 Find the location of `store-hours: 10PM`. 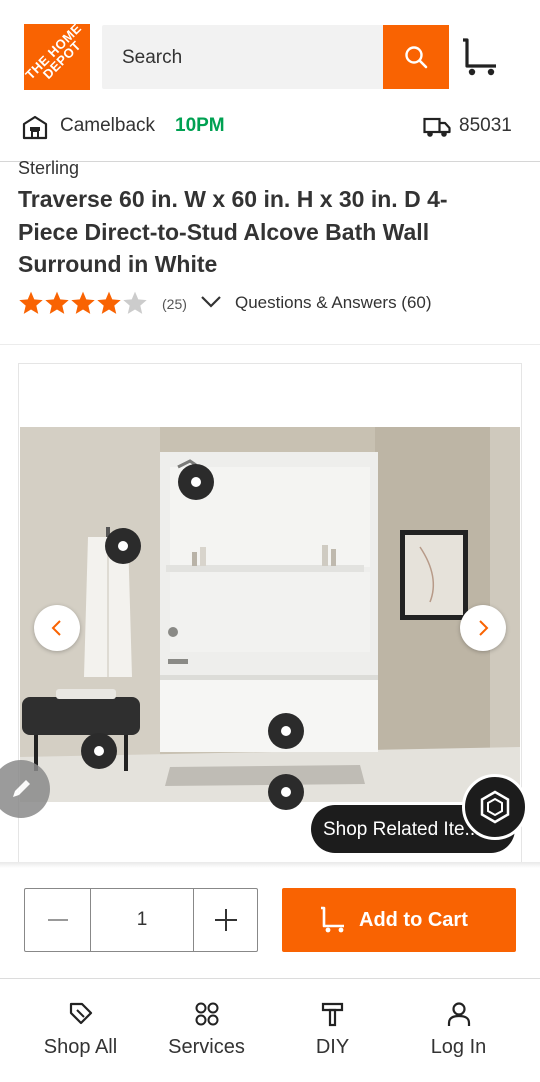

store-hours: 10PM is located at coordinates (200, 125).